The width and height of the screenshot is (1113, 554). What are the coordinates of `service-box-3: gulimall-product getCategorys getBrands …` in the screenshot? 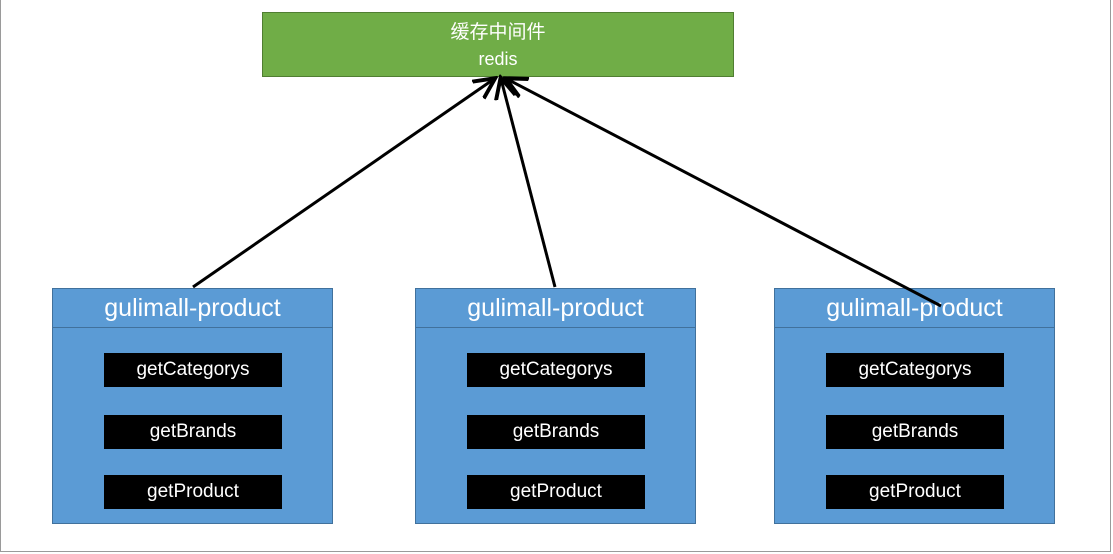 It's located at (914, 406).